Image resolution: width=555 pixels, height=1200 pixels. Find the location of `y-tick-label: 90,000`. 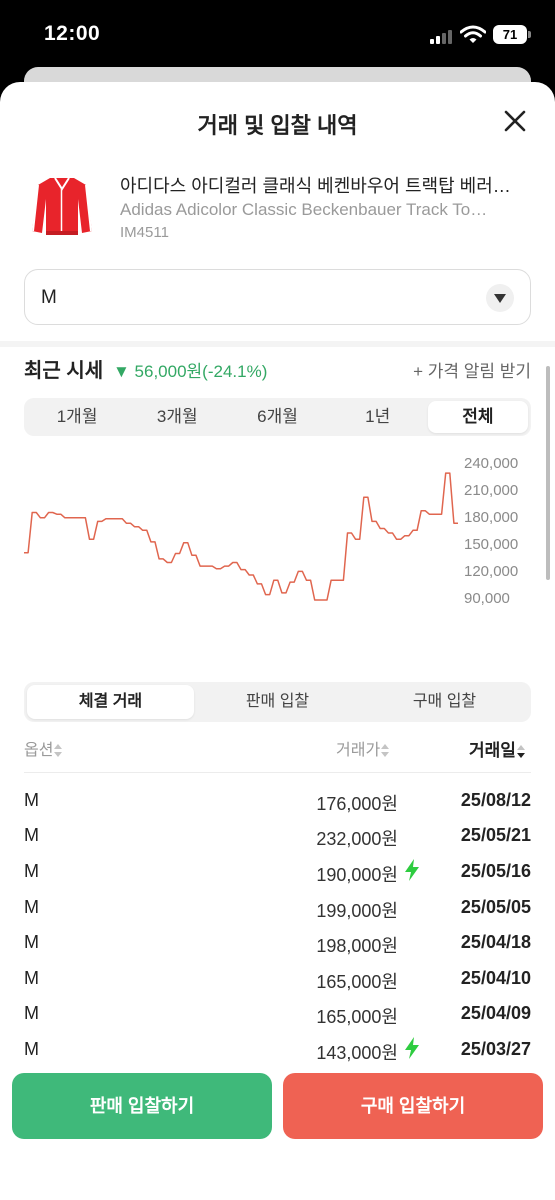

y-tick-label: 90,000 is located at coordinates (487, 598).